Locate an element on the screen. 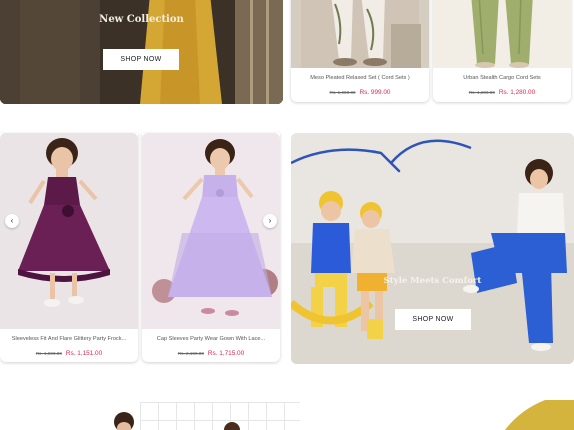 The image size is (574, 430). sale-price: Rs. 999.00 is located at coordinates (375, 92).